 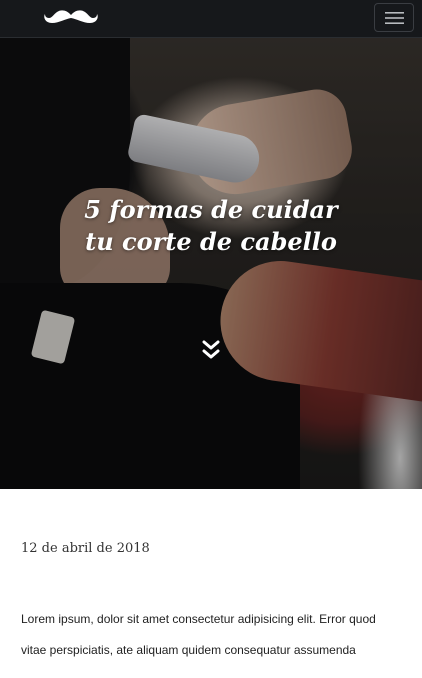 I want to click on article-date: 12 de abril de 2018, so click(x=85, y=548).